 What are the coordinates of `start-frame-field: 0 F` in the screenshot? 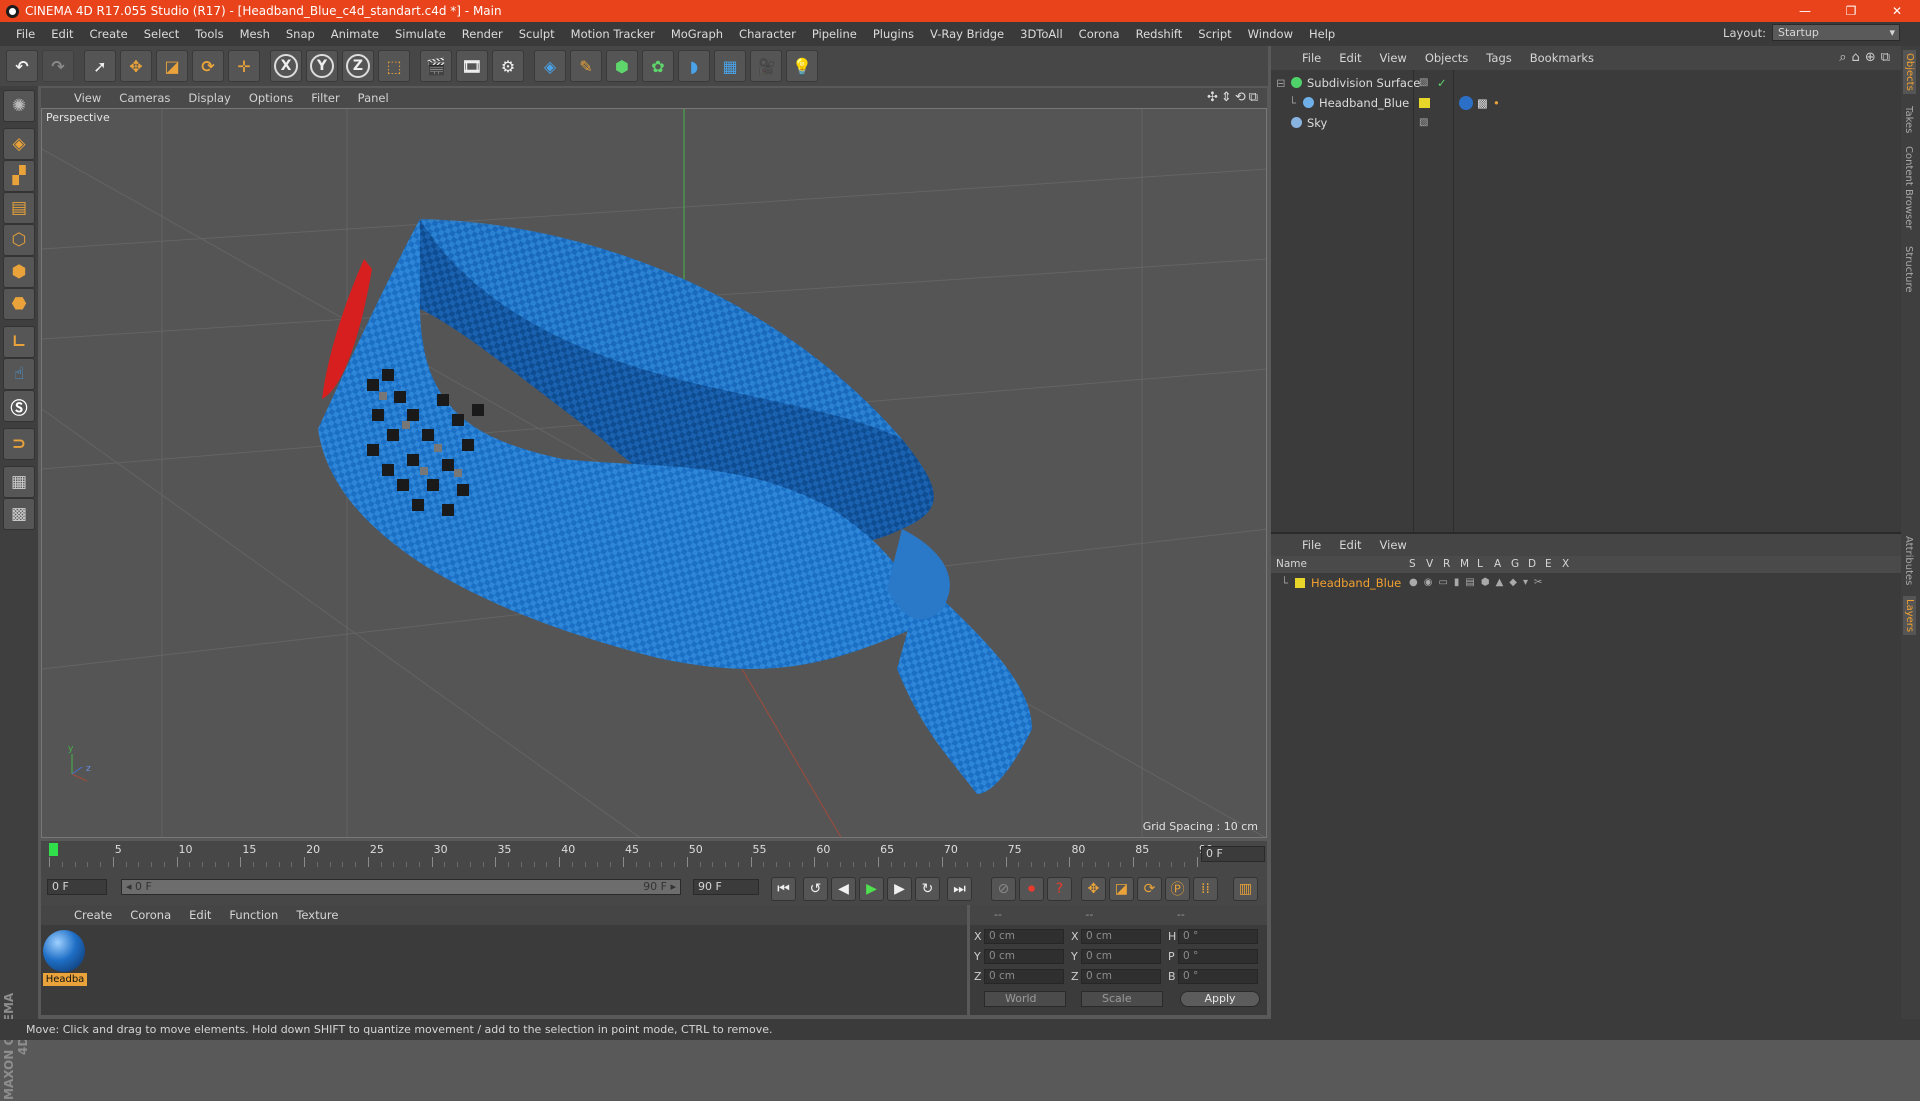 It's located at (77, 887).